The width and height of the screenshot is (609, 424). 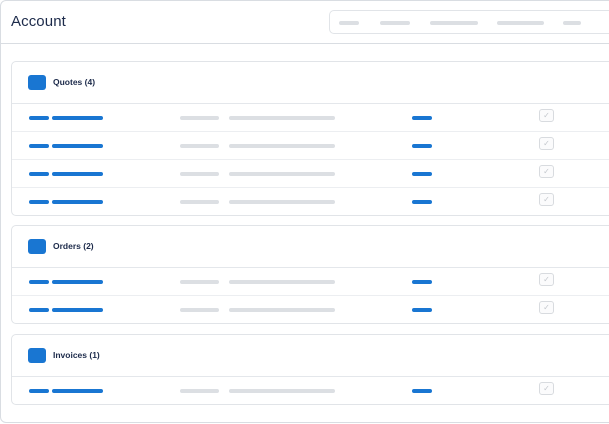 I want to click on section-title: Invoices (1), so click(x=76, y=355).